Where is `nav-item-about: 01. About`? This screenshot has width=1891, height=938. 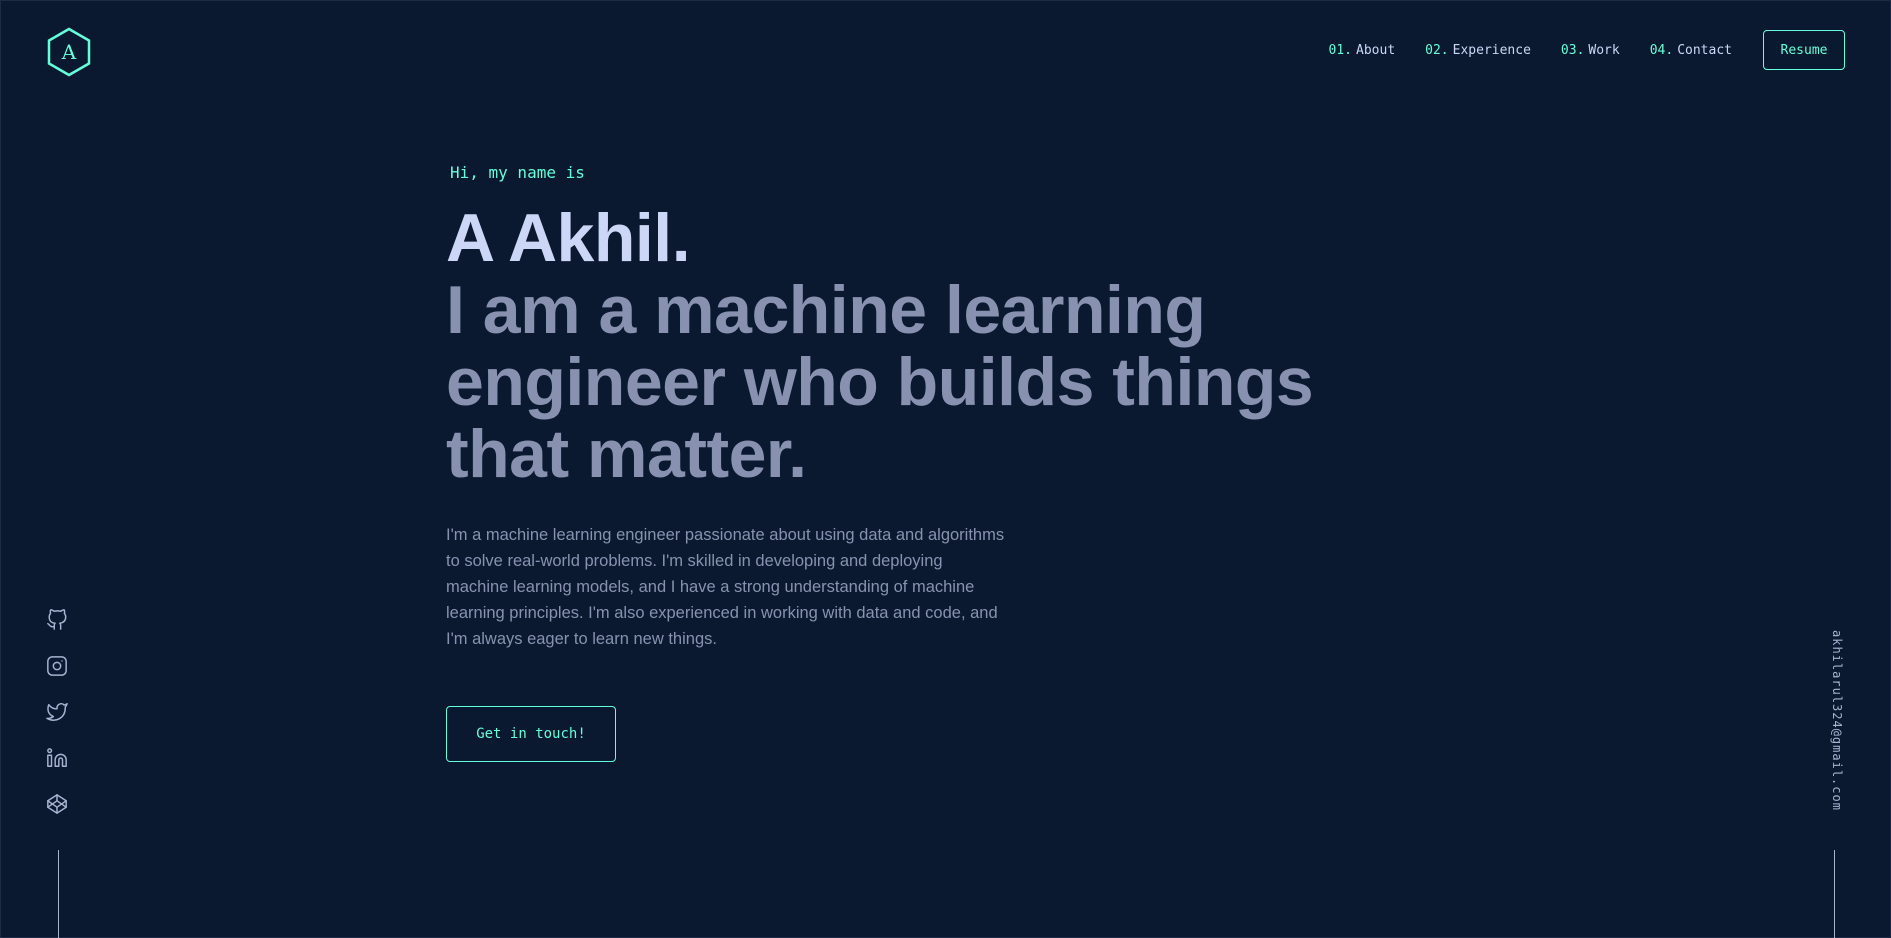 nav-item-about: 01. About is located at coordinates (1362, 50).